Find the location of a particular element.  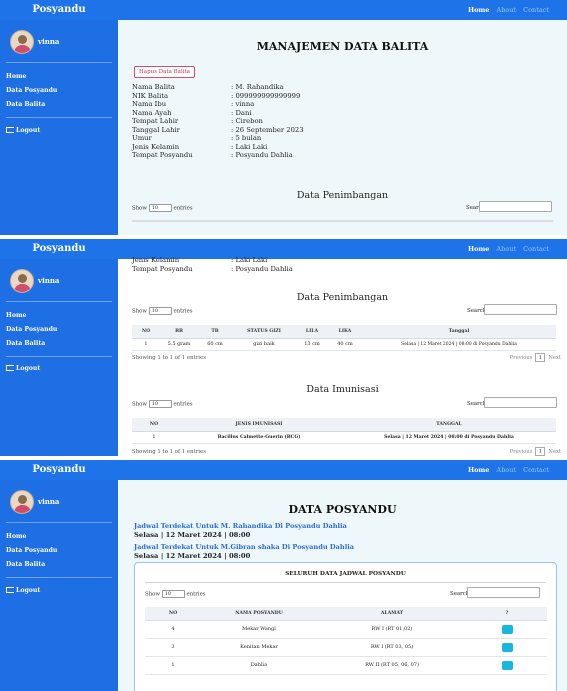

col-lila: LILA is located at coordinates (312, 332).